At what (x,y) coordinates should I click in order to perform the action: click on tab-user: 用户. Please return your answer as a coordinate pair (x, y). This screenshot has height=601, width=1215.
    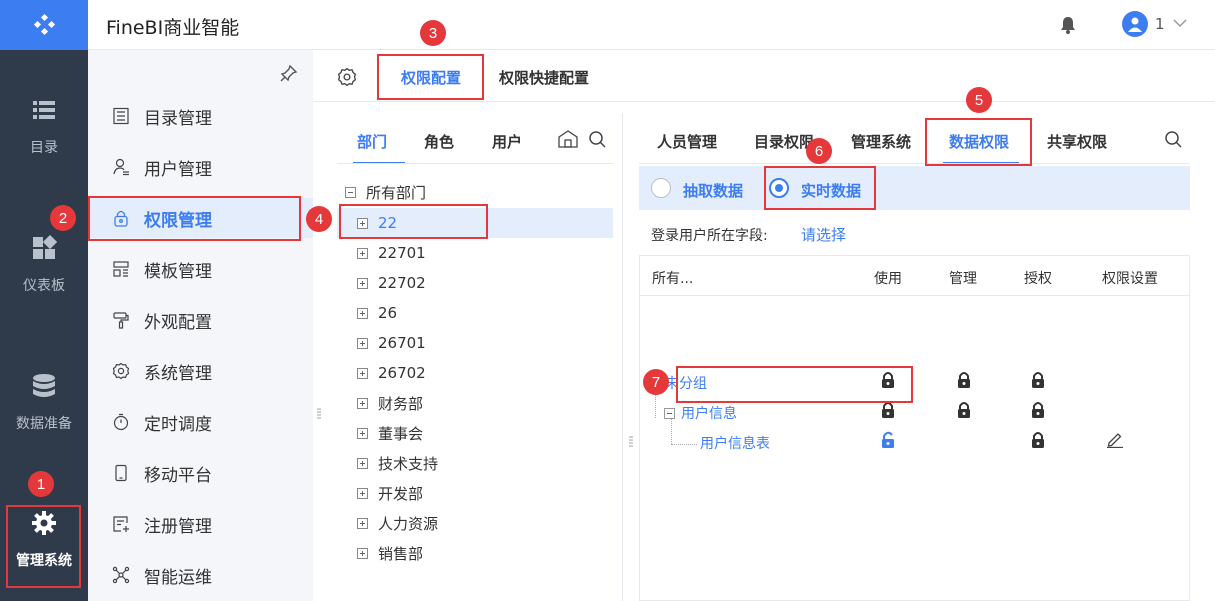
    Looking at the image, I should click on (507, 141).